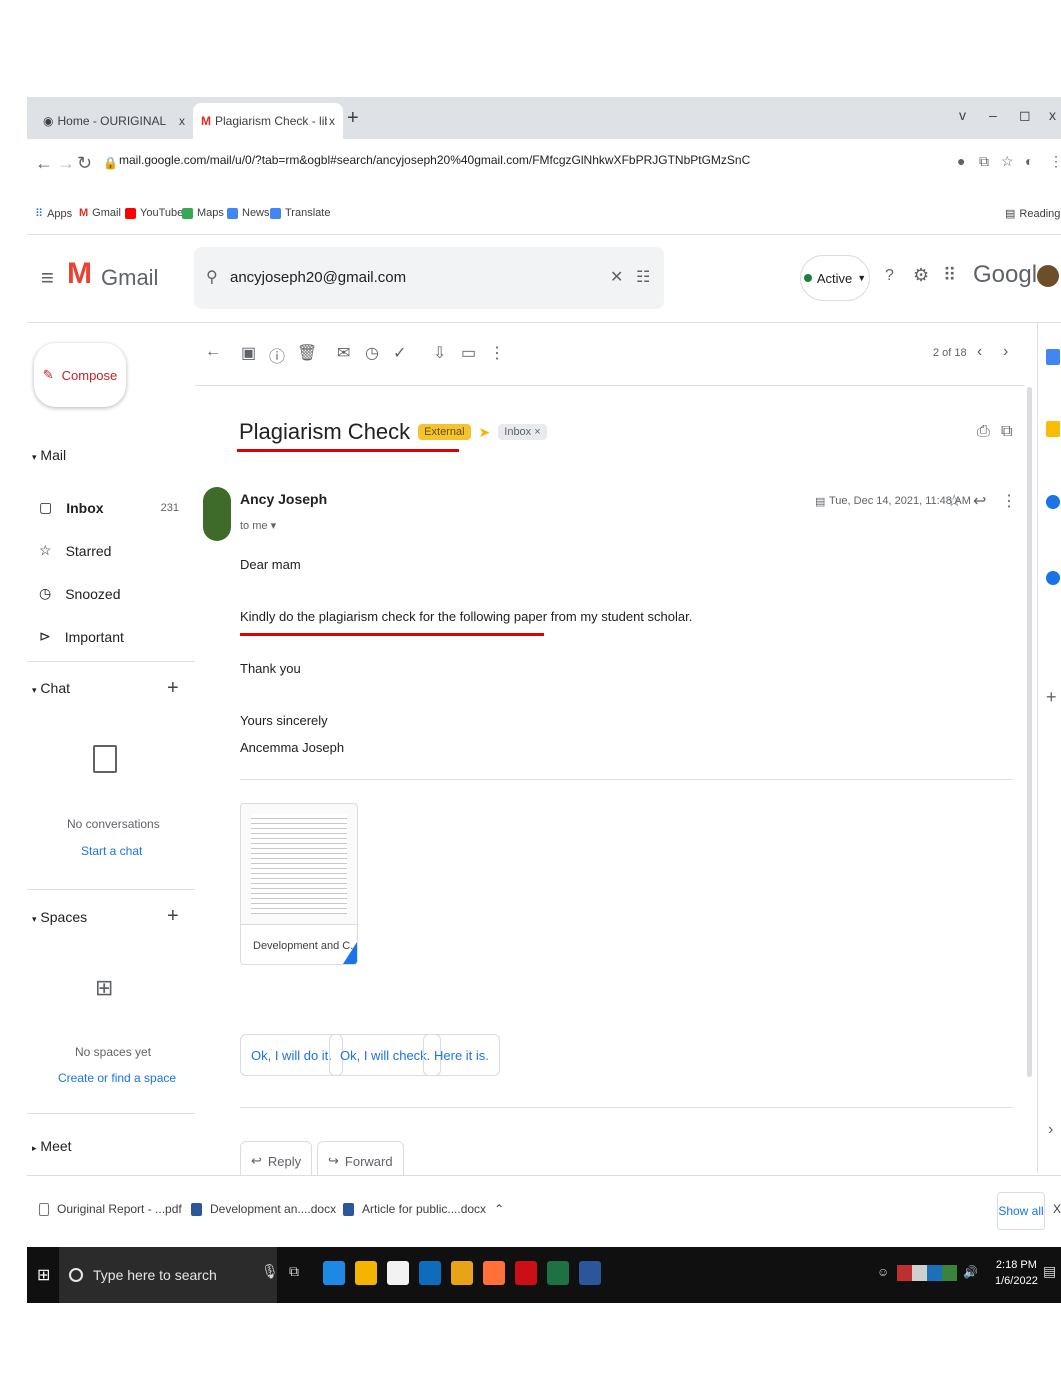 The width and height of the screenshot is (1061, 1373). I want to click on windows-start-icon: ⊞, so click(43, 1275).